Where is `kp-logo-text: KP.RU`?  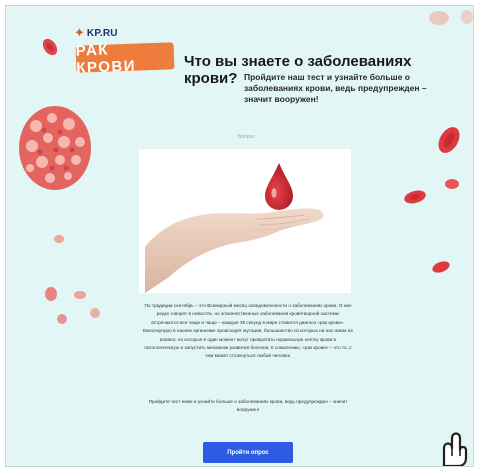 kp-logo-text: KP.RU is located at coordinates (102, 33).